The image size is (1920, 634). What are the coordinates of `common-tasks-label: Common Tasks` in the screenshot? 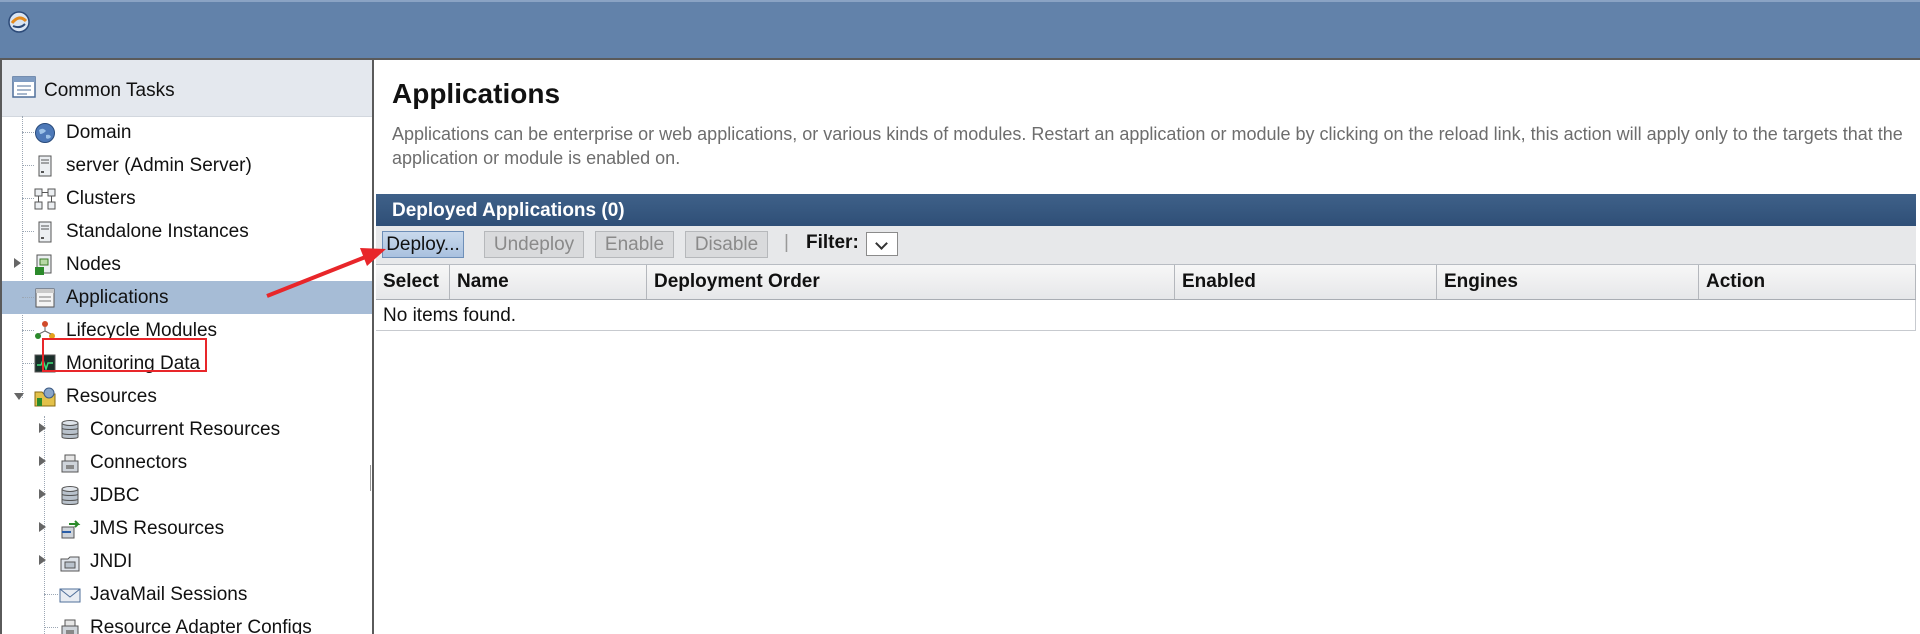 It's located at (109, 90).